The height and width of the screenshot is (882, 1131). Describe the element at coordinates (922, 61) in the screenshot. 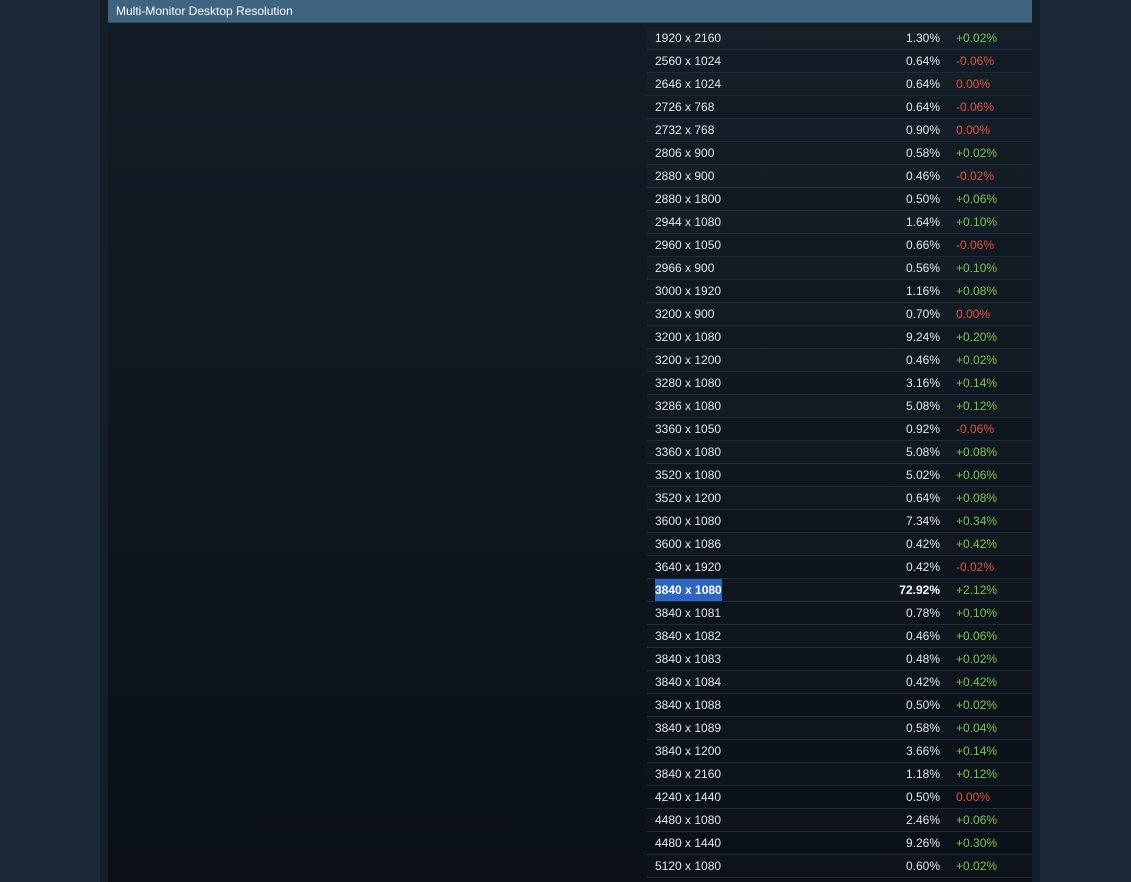

I see `percentage-value: 0.64%` at that location.